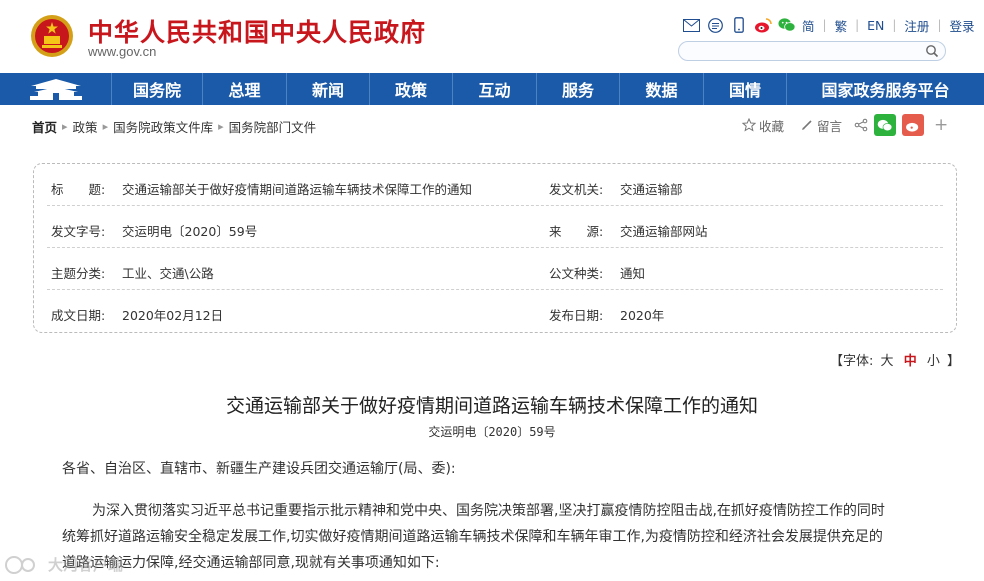  I want to click on info-value: 2020年02月12日, so click(173, 315).